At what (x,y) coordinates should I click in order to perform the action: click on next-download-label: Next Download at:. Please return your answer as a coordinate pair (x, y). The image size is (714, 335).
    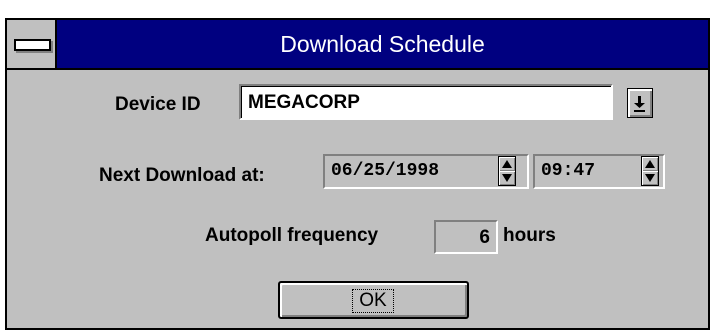
    Looking at the image, I should click on (182, 175).